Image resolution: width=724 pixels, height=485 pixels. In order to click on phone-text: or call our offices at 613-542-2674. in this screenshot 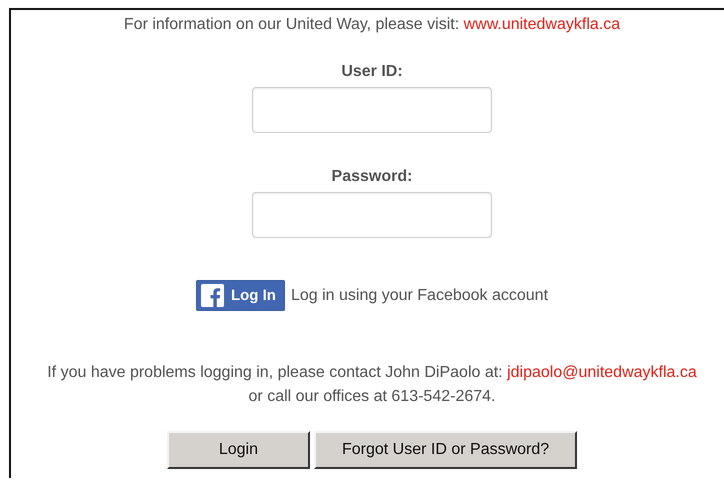, I will do `click(372, 397)`.